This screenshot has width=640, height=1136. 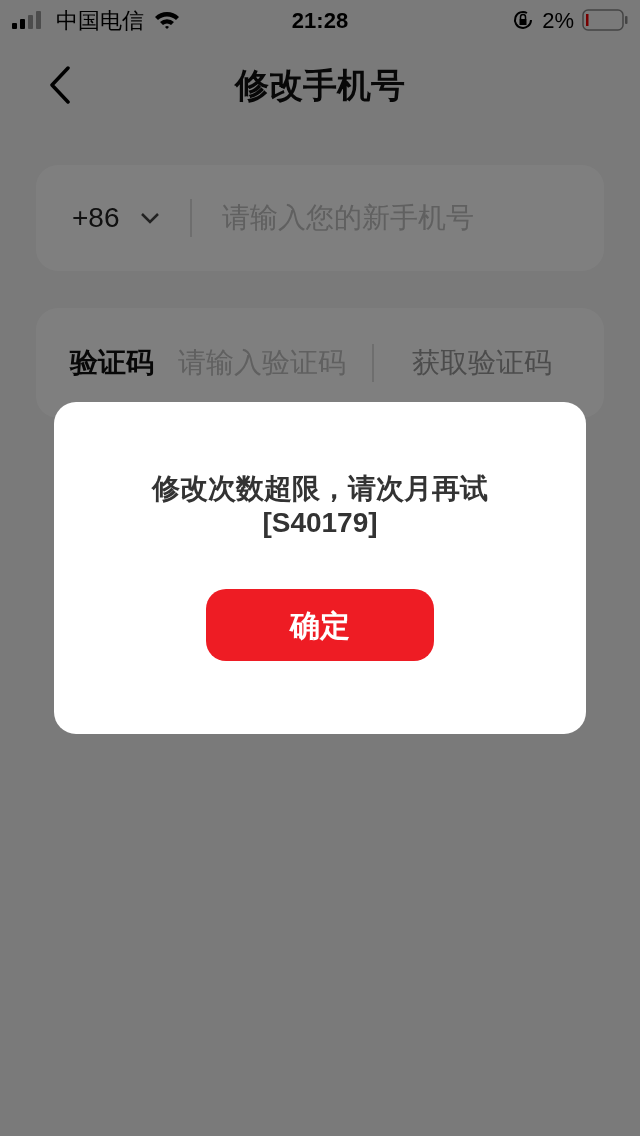 I want to click on battery-icon, so click(x=605, y=20).